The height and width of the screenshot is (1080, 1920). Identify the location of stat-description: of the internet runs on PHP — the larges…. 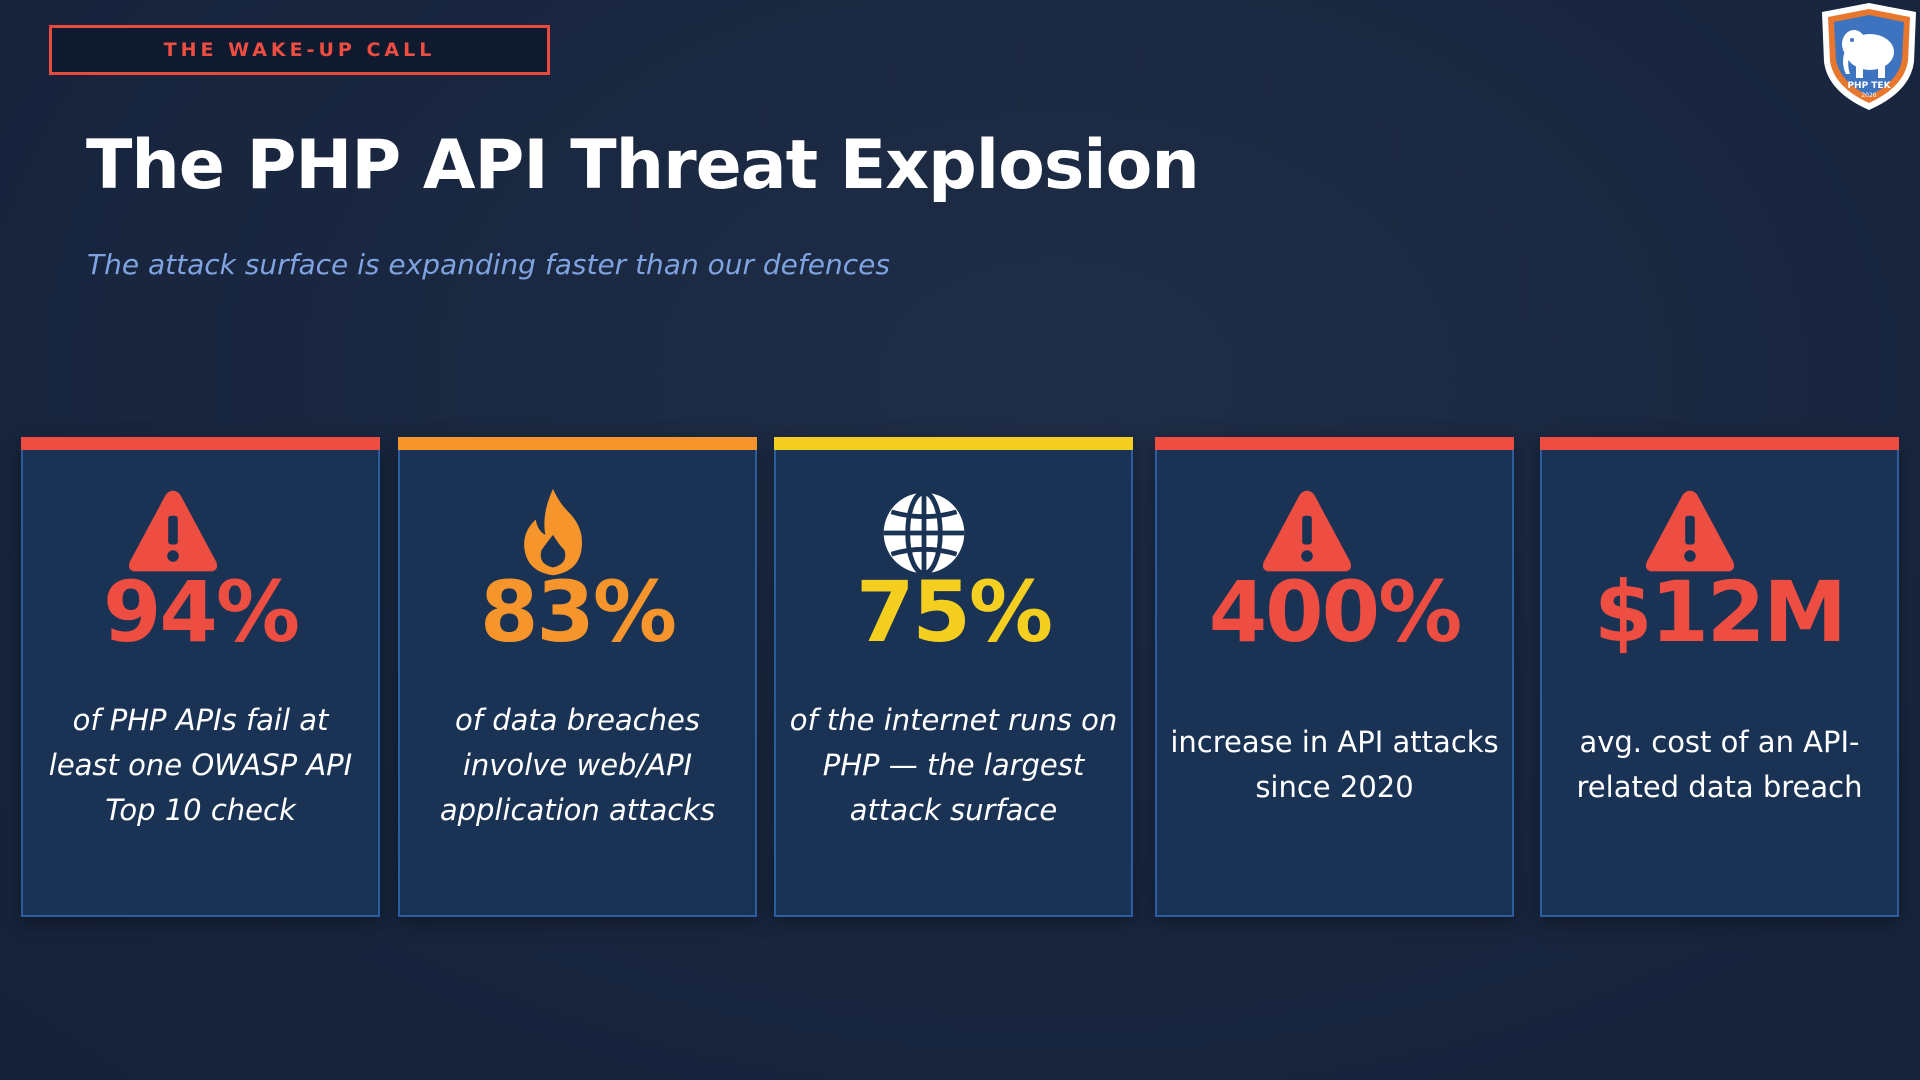
(953, 764).